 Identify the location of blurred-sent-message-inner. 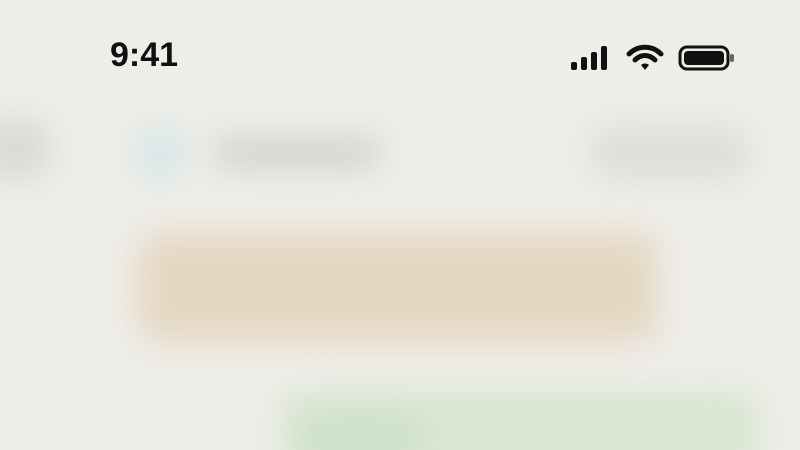
(360, 430).